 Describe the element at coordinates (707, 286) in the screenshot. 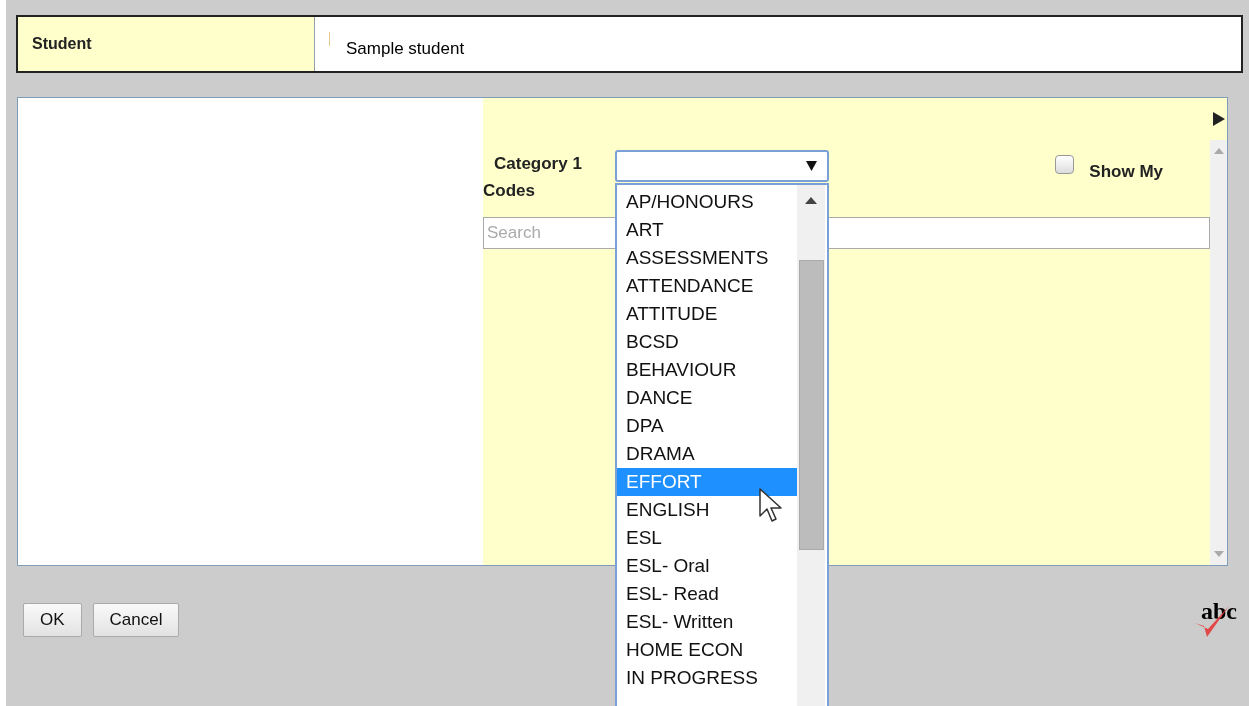

I see `dropdown-option: ATTENDANCE` at that location.